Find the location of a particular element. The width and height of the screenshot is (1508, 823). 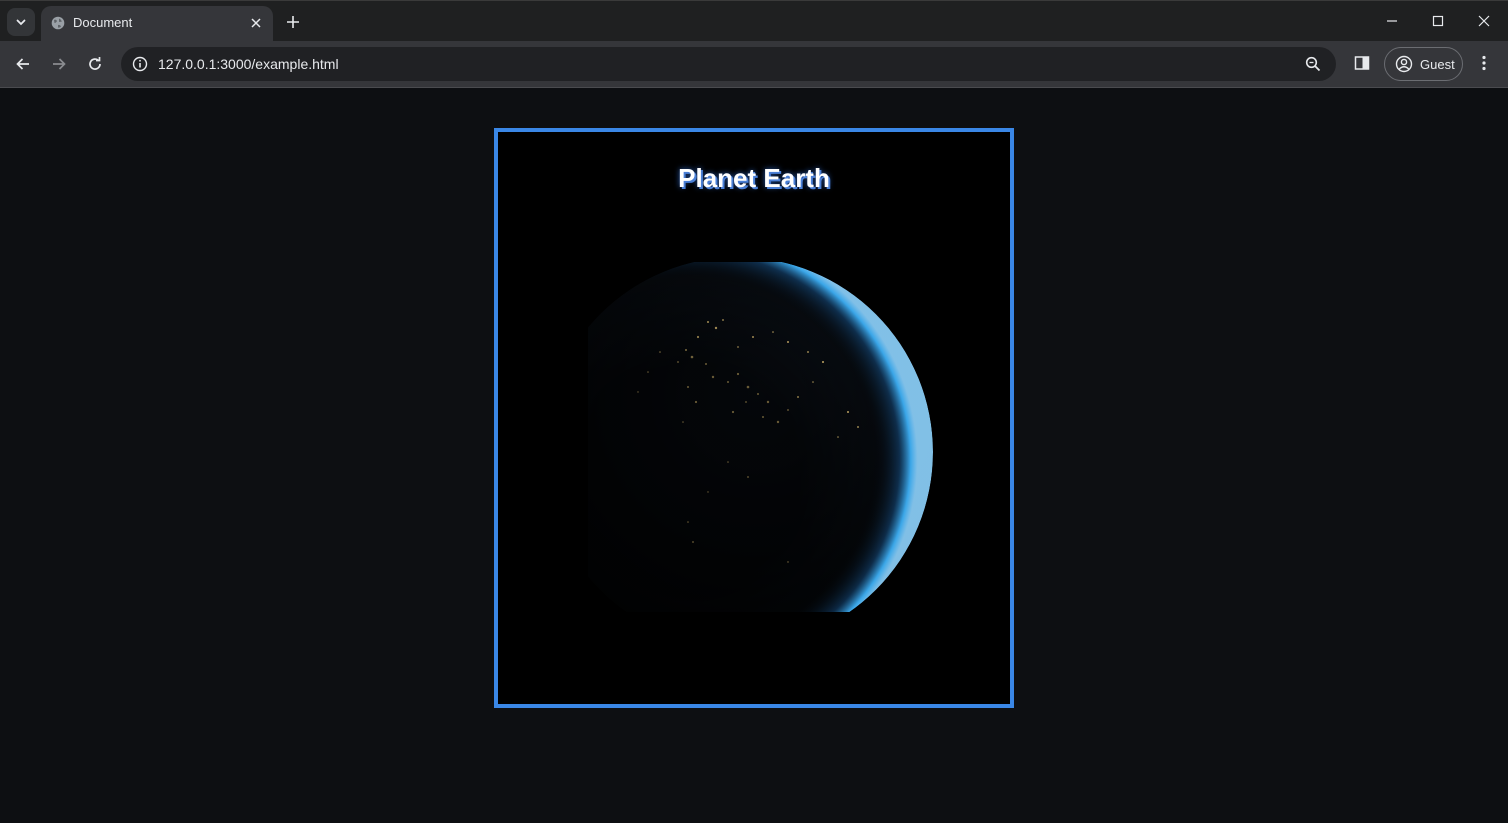

site-info-button is located at coordinates (140, 64).